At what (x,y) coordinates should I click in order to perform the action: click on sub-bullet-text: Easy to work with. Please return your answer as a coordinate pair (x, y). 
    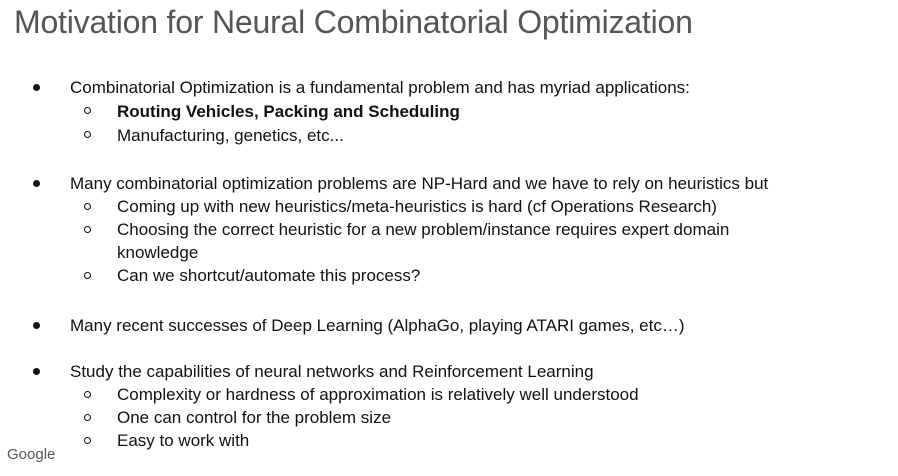
    Looking at the image, I should click on (183, 440).